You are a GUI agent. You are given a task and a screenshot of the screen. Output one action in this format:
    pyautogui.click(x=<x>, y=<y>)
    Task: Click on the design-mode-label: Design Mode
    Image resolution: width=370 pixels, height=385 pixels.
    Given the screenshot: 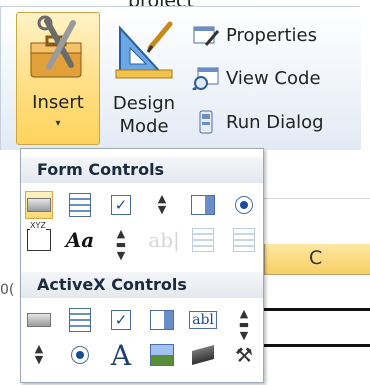 What is the action you would take?
    pyautogui.click(x=144, y=115)
    